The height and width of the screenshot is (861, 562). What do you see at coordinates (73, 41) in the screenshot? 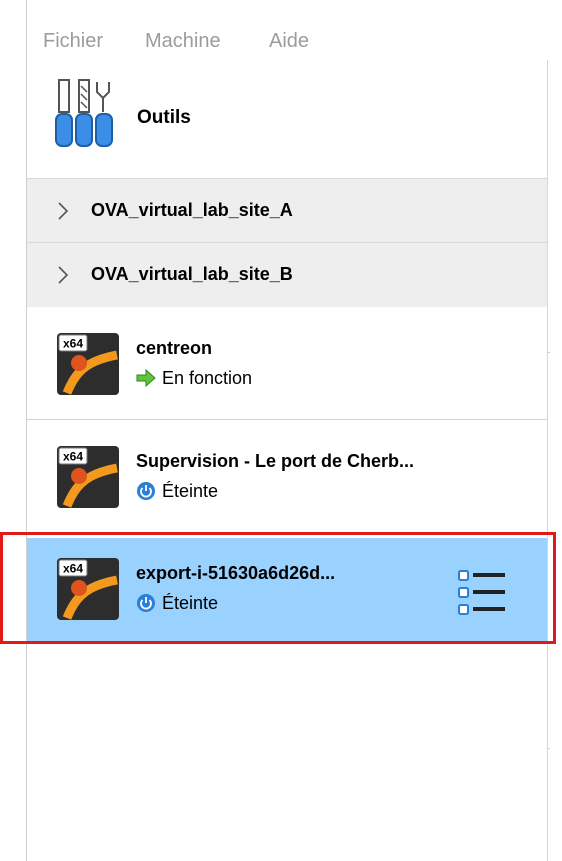
I see `menu-fichier: Fichier` at bounding box center [73, 41].